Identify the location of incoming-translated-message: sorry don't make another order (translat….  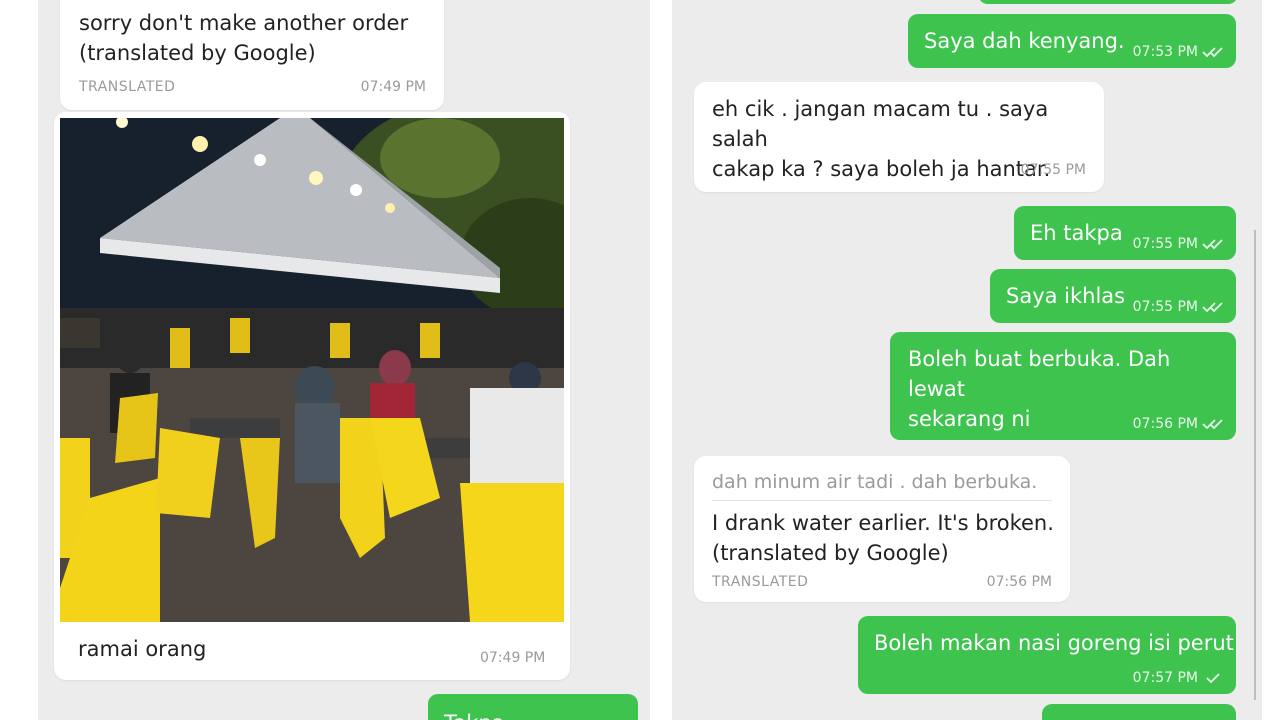
(252, 55).